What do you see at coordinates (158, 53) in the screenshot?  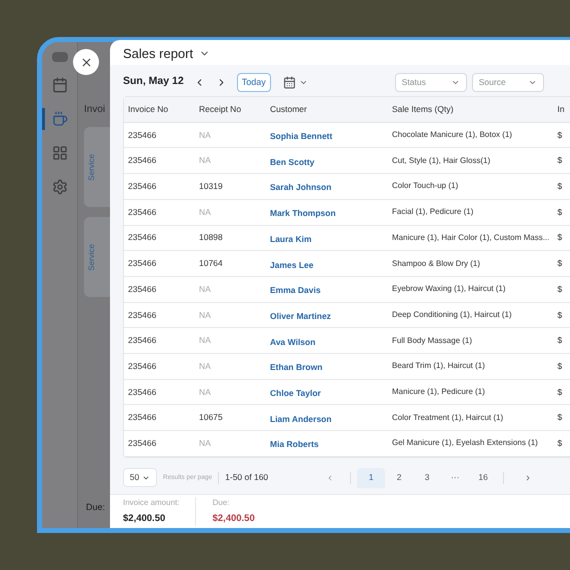 I see `modal-title: Sales report` at bounding box center [158, 53].